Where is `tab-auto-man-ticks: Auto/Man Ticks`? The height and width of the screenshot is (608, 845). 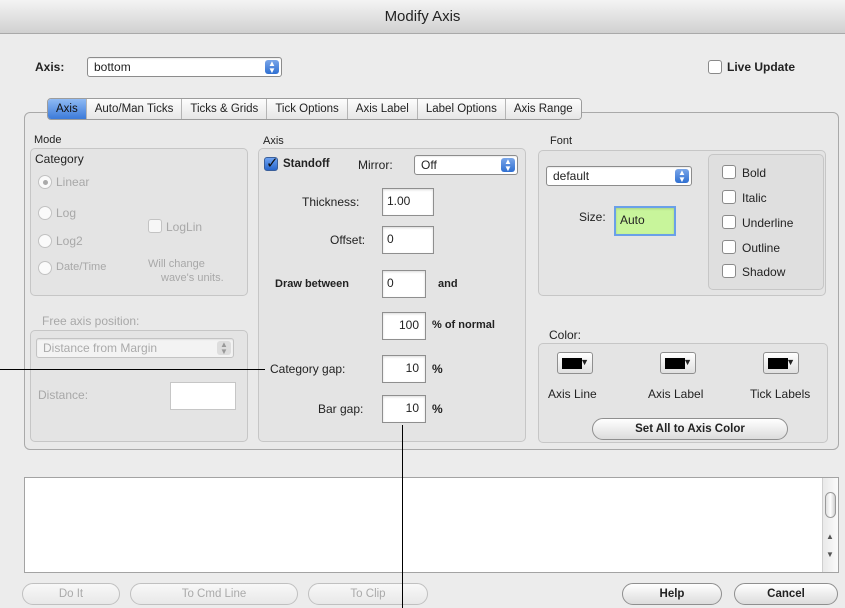
tab-auto-man-ticks: Auto/Man Ticks is located at coordinates (134, 109).